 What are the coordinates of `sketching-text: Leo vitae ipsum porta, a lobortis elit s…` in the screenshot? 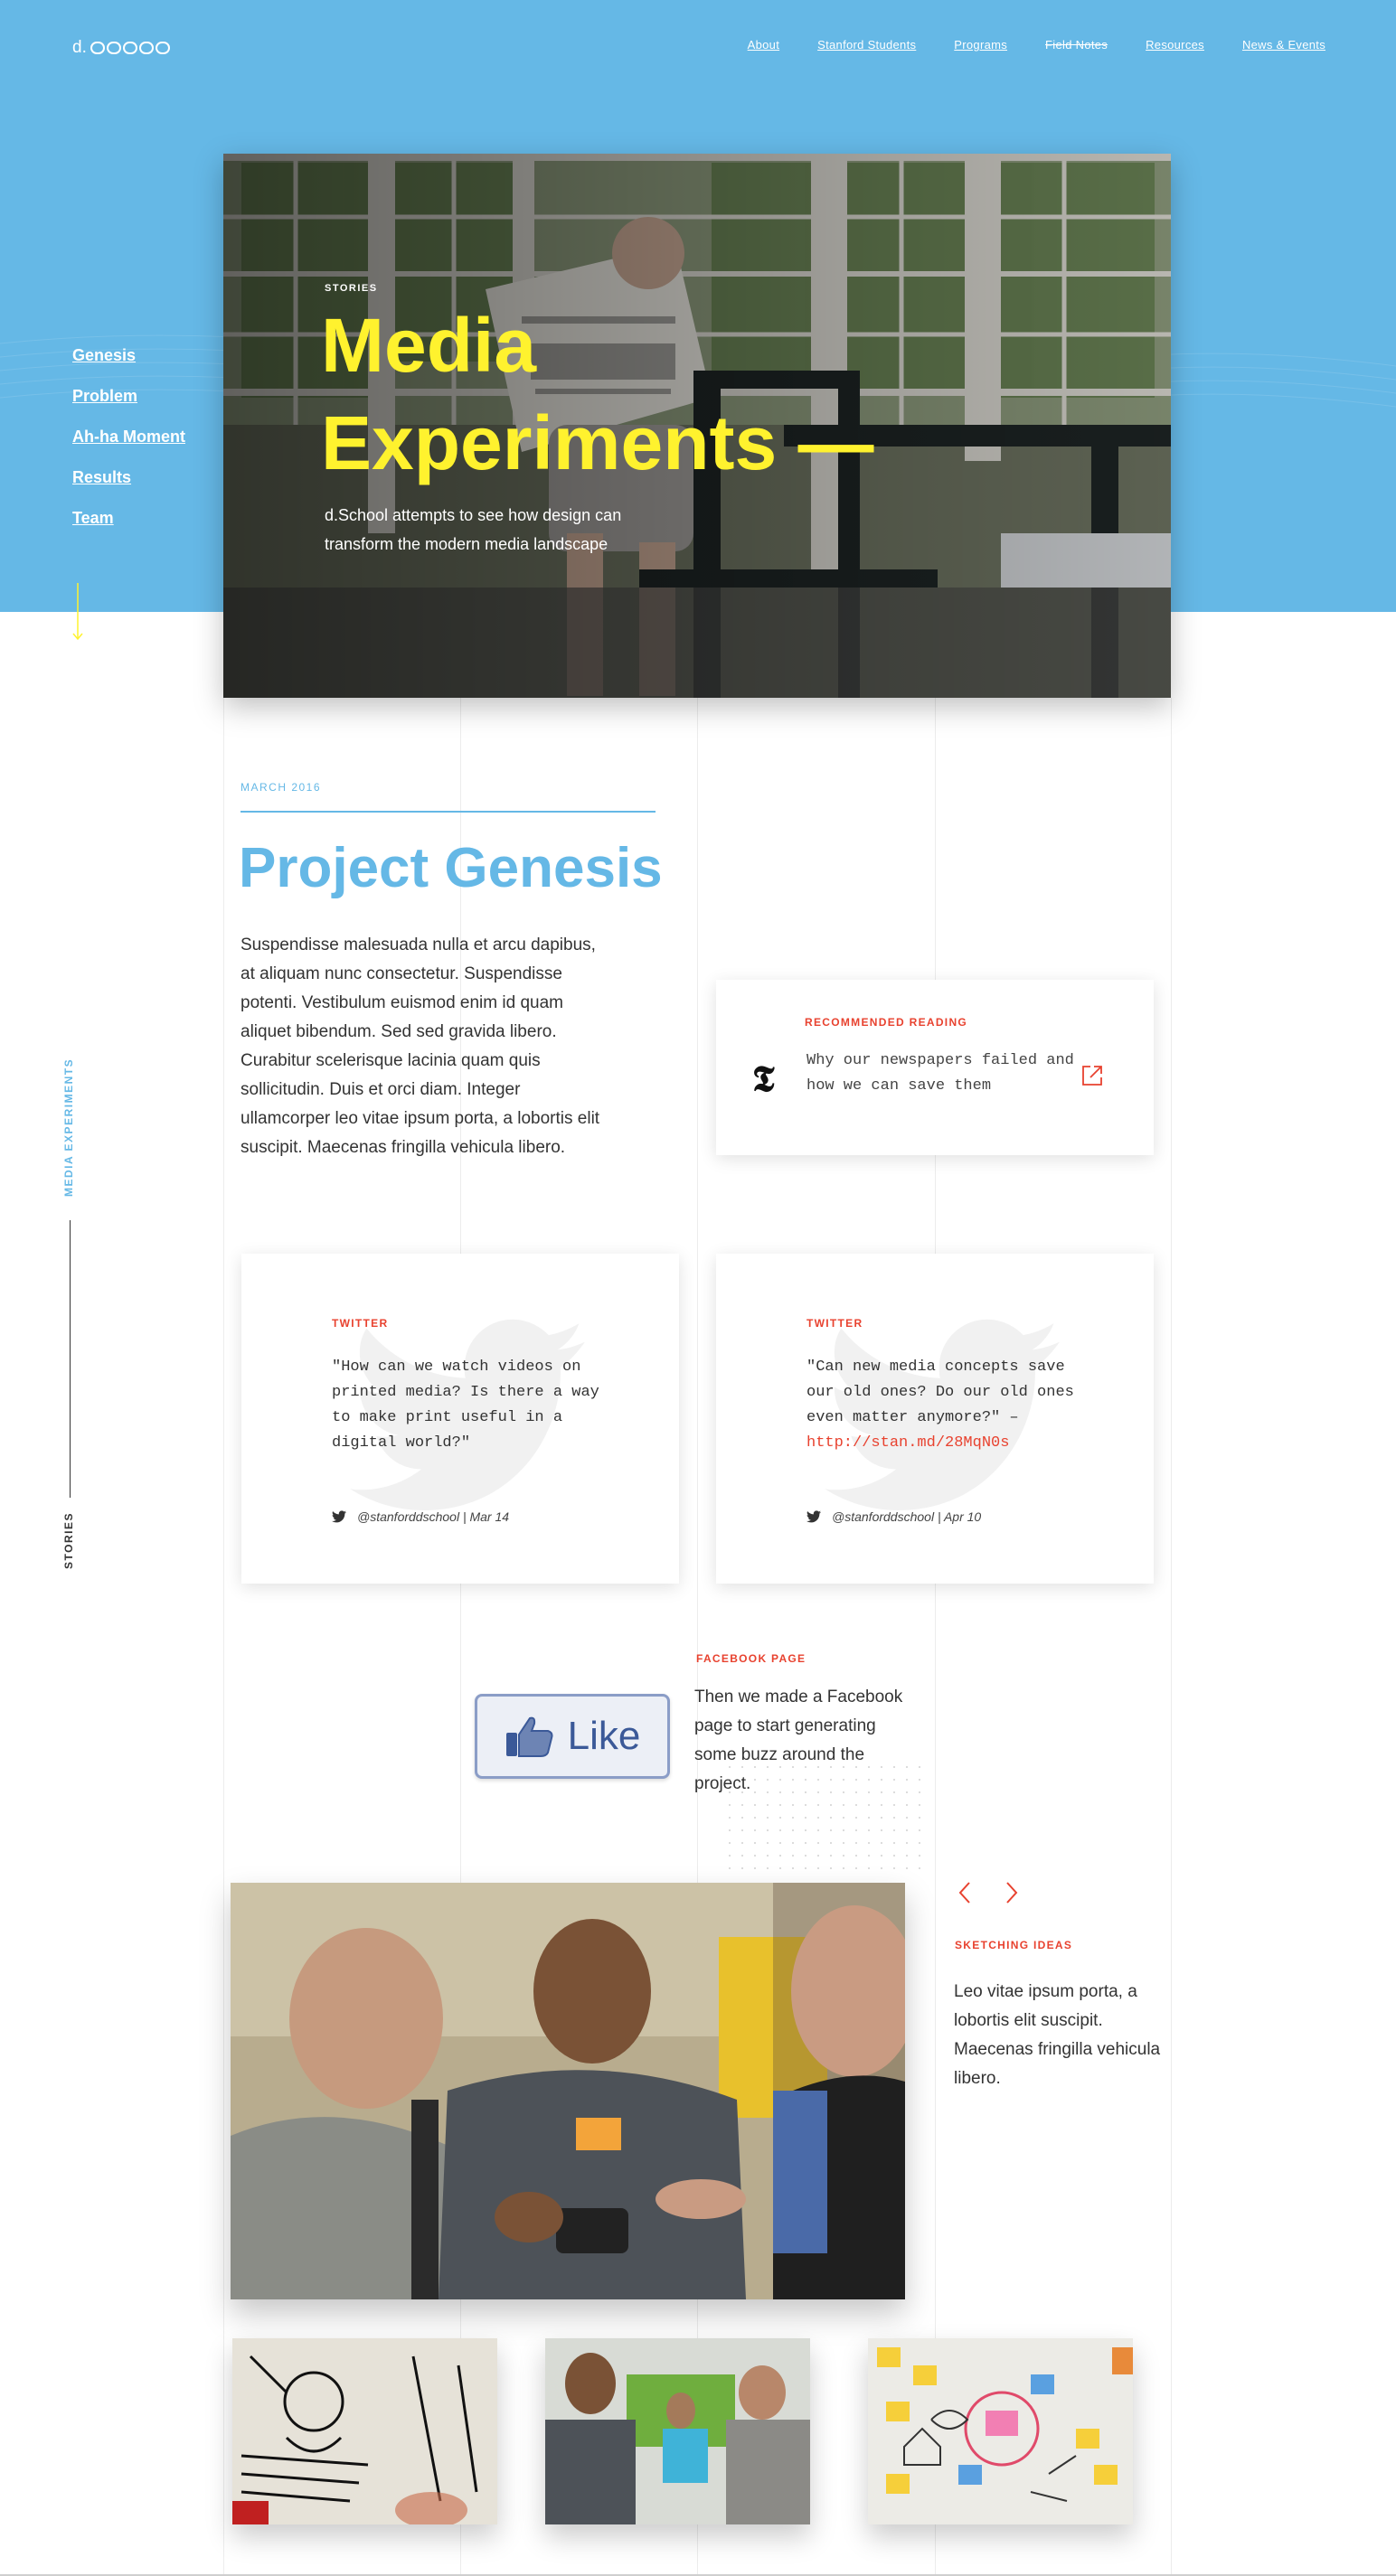 It's located at (1057, 2035).